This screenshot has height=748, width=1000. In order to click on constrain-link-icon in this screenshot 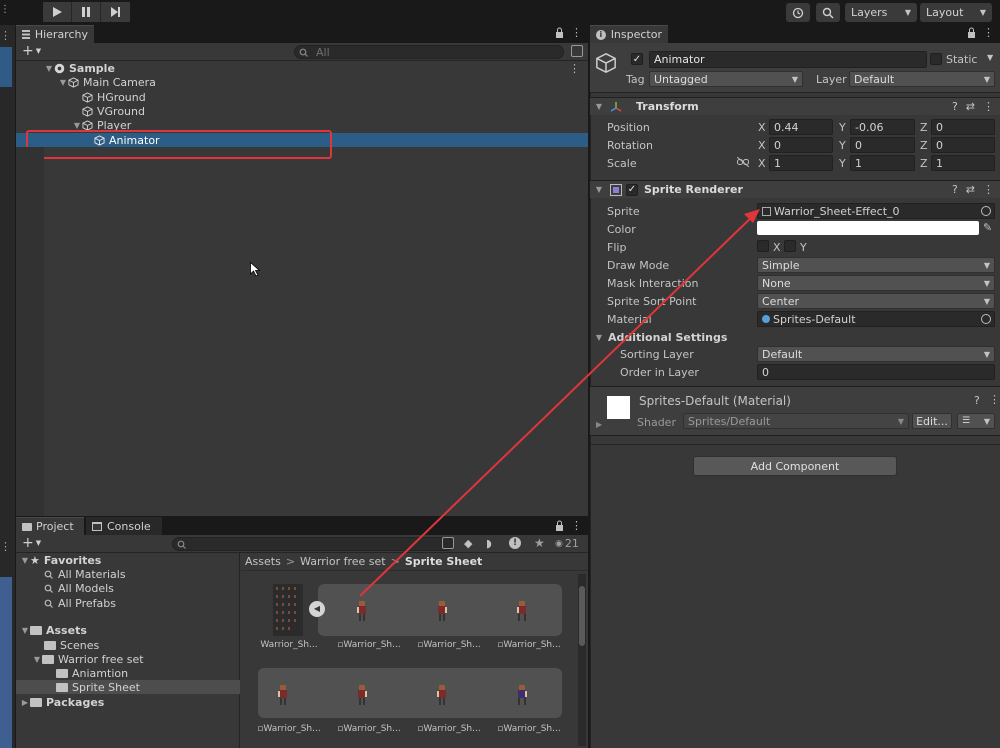, I will do `click(743, 162)`.